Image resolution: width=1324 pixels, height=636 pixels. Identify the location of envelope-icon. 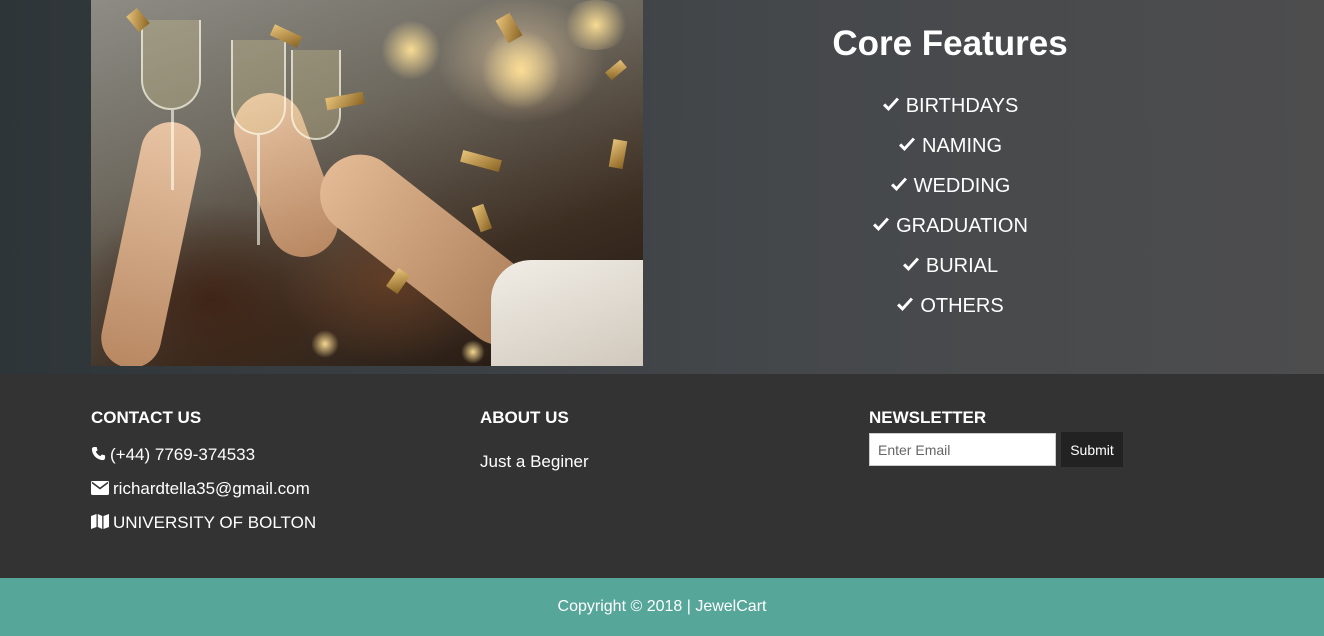
(100, 488).